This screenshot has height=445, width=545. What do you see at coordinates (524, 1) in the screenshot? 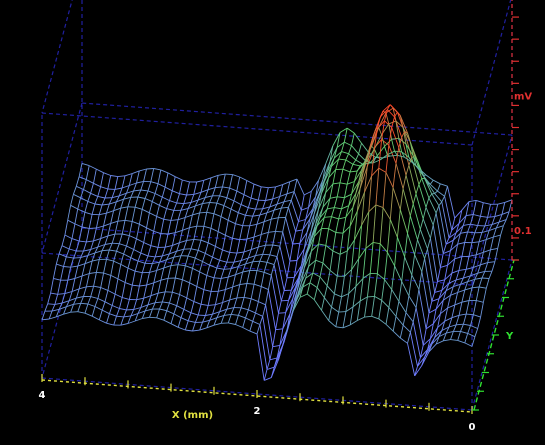
I see `z-tick-label-max: 123` at bounding box center [524, 1].